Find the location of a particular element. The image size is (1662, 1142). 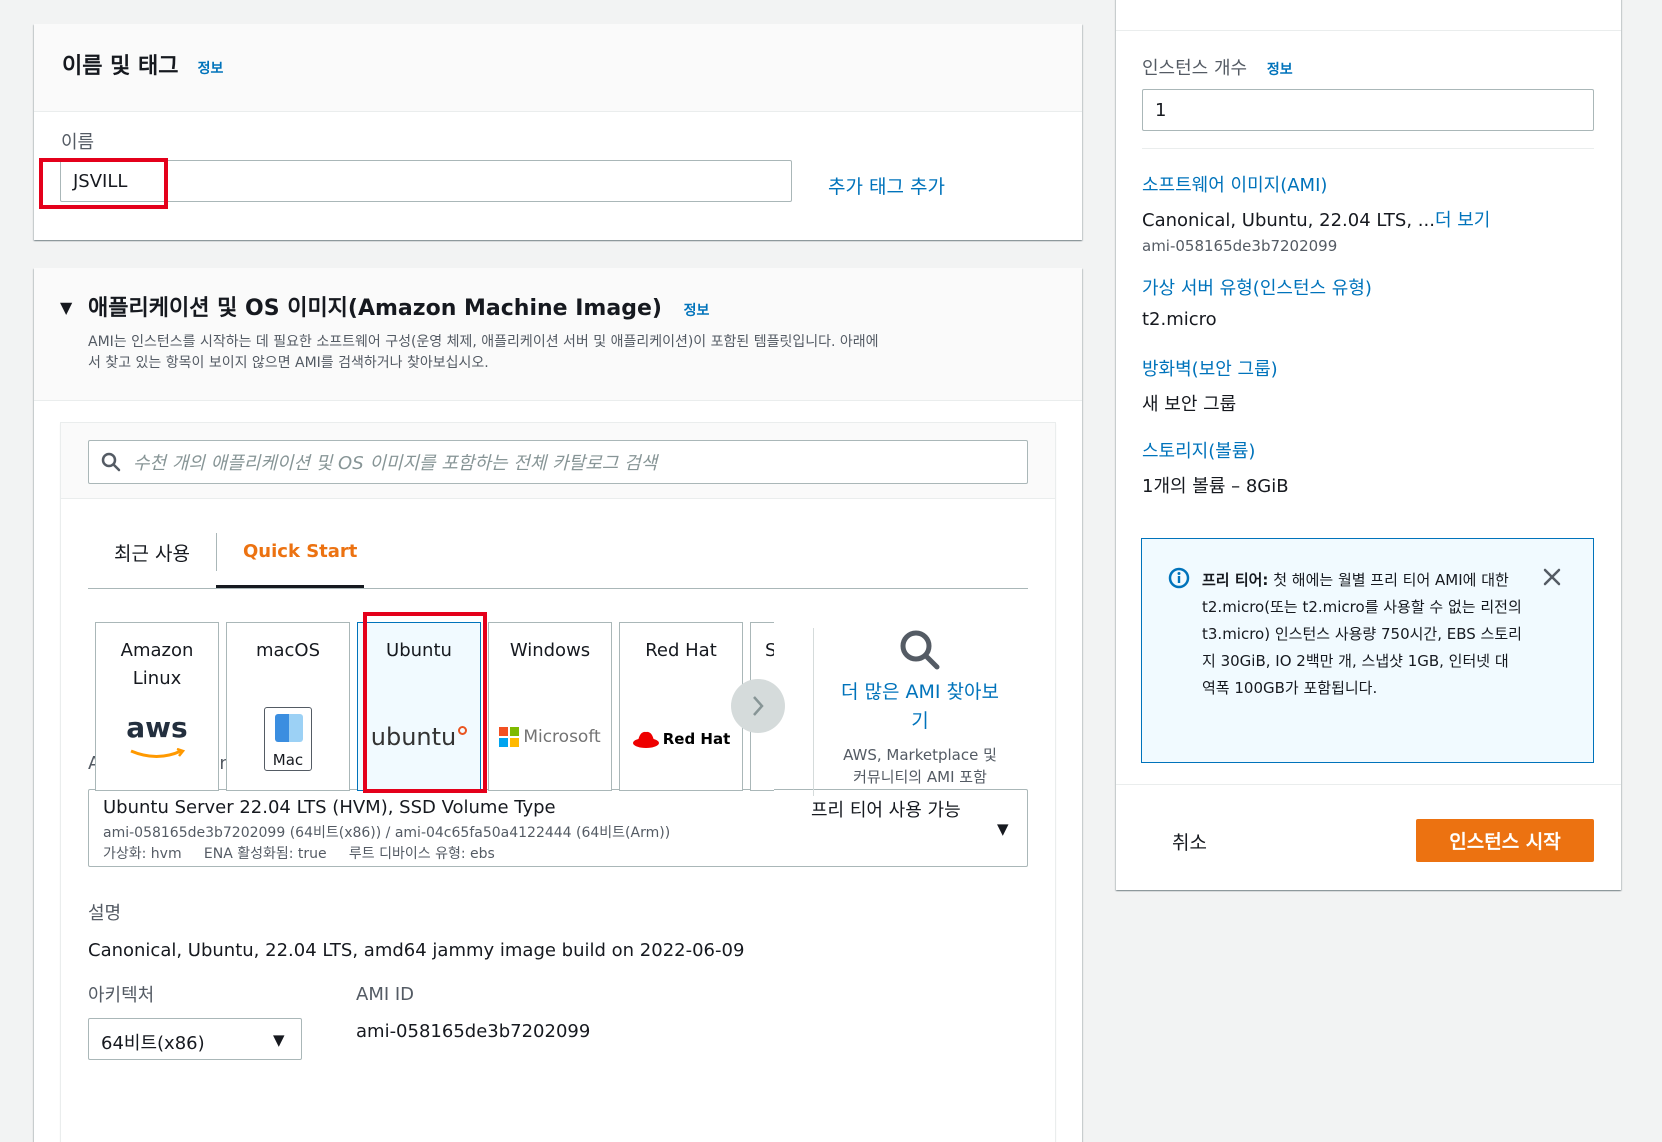

ami-description-line2: 서 찾고 있는 항목이 보이지 않으면 AMI를 검색하거나 찾아보십시오. is located at coordinates (288, 363).